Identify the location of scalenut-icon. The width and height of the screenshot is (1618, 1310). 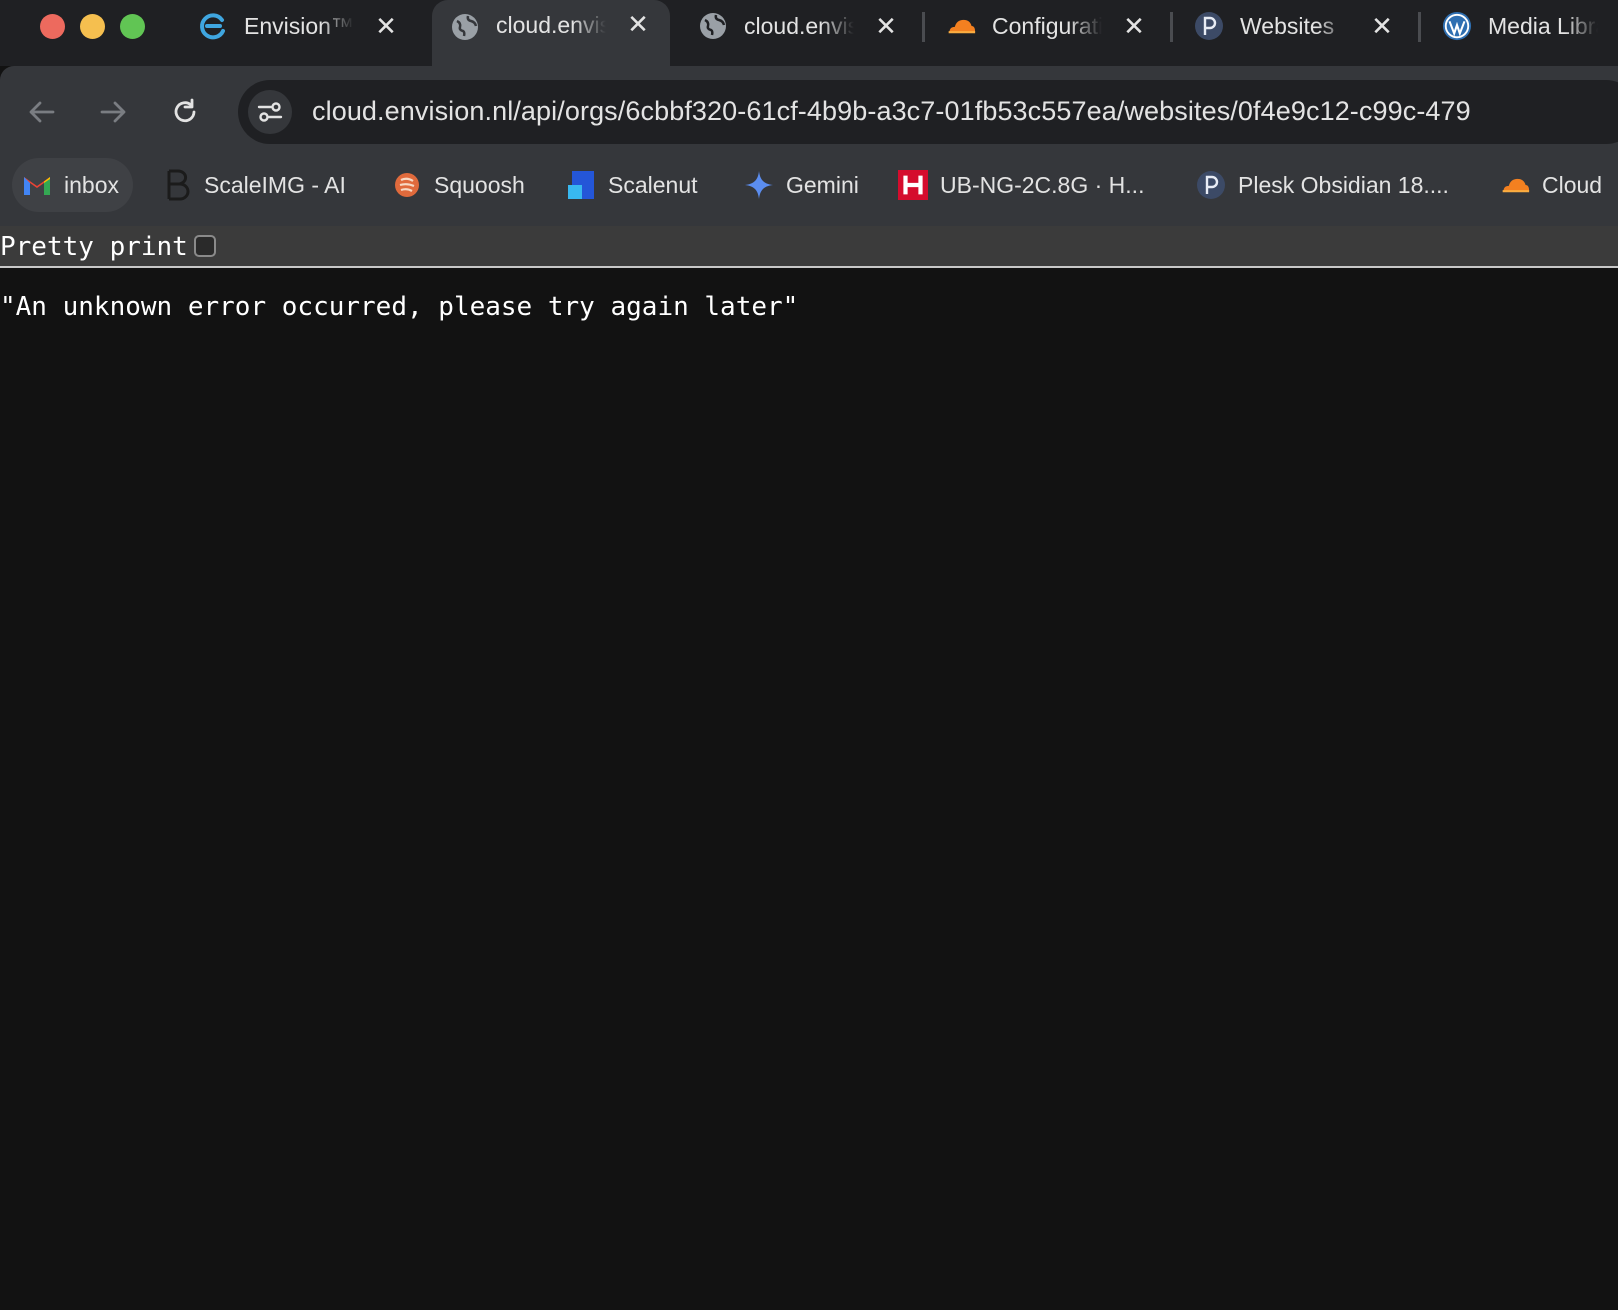
(581, 185).